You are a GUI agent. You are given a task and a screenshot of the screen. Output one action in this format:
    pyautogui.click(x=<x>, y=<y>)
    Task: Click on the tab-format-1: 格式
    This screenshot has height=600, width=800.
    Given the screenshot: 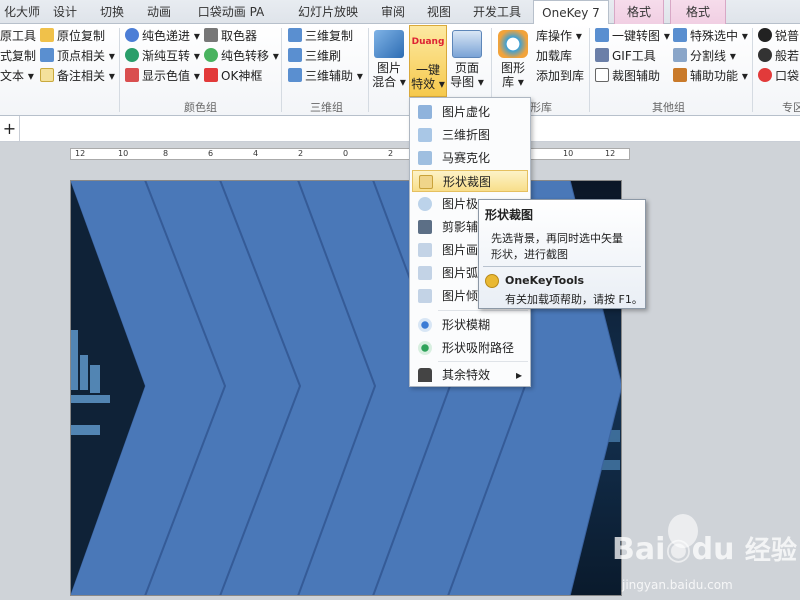 What is the action you would take?
    pyautogui.click(x=639, y=12)
    